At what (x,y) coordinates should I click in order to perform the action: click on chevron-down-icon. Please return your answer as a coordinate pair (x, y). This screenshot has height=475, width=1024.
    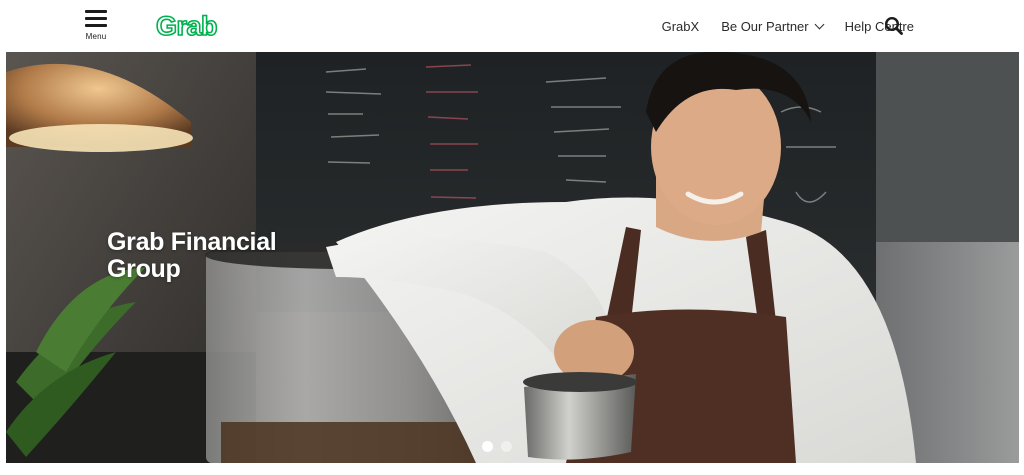
    Looking at the image, I should click on (819, 24).